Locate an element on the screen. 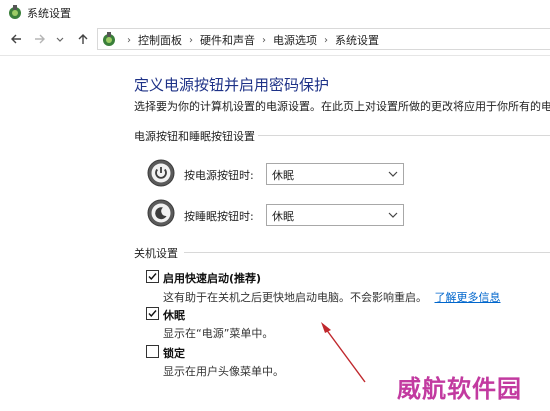  breadcrumb-item: 电源选项 is located at coordinates (295, 40).